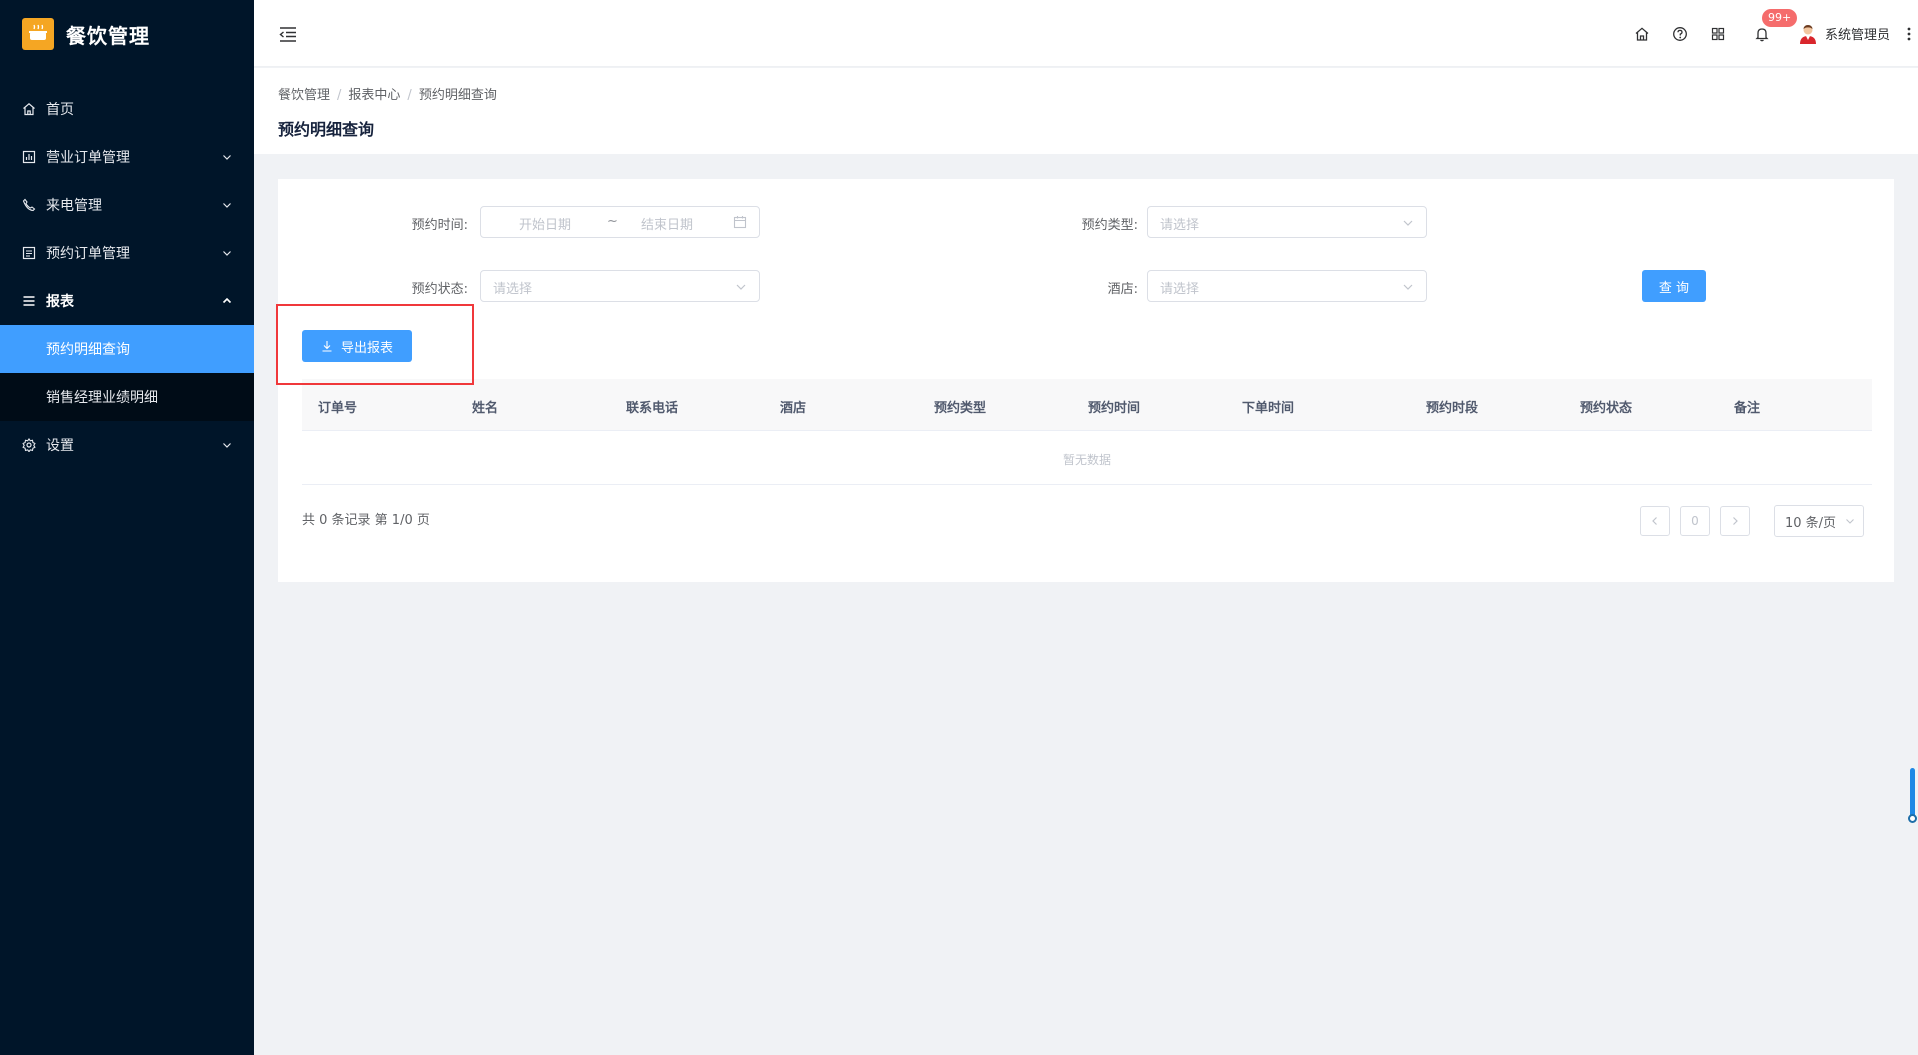 This screenshot has height=1055, width=1918. I want to click on menu-icon, so click(29, 301).